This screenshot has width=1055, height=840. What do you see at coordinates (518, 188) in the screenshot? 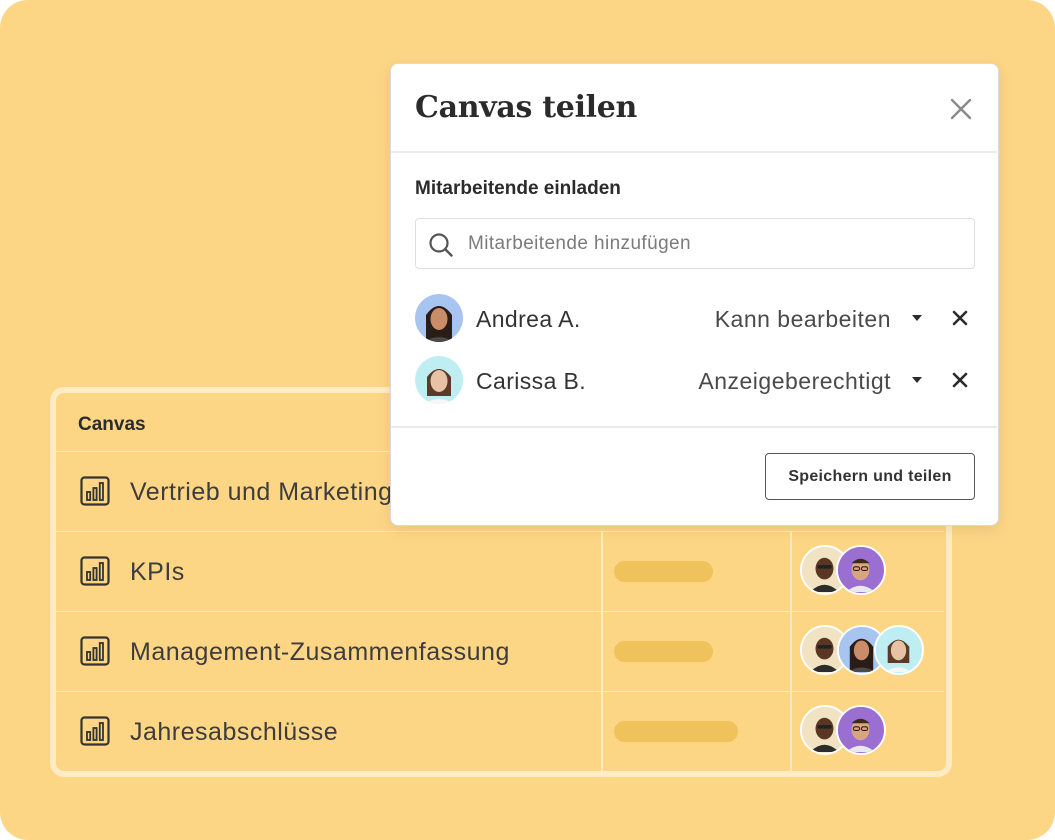
I see `invite-section-label: Mitarbeitende einladen` at bounding box center [518, 188].